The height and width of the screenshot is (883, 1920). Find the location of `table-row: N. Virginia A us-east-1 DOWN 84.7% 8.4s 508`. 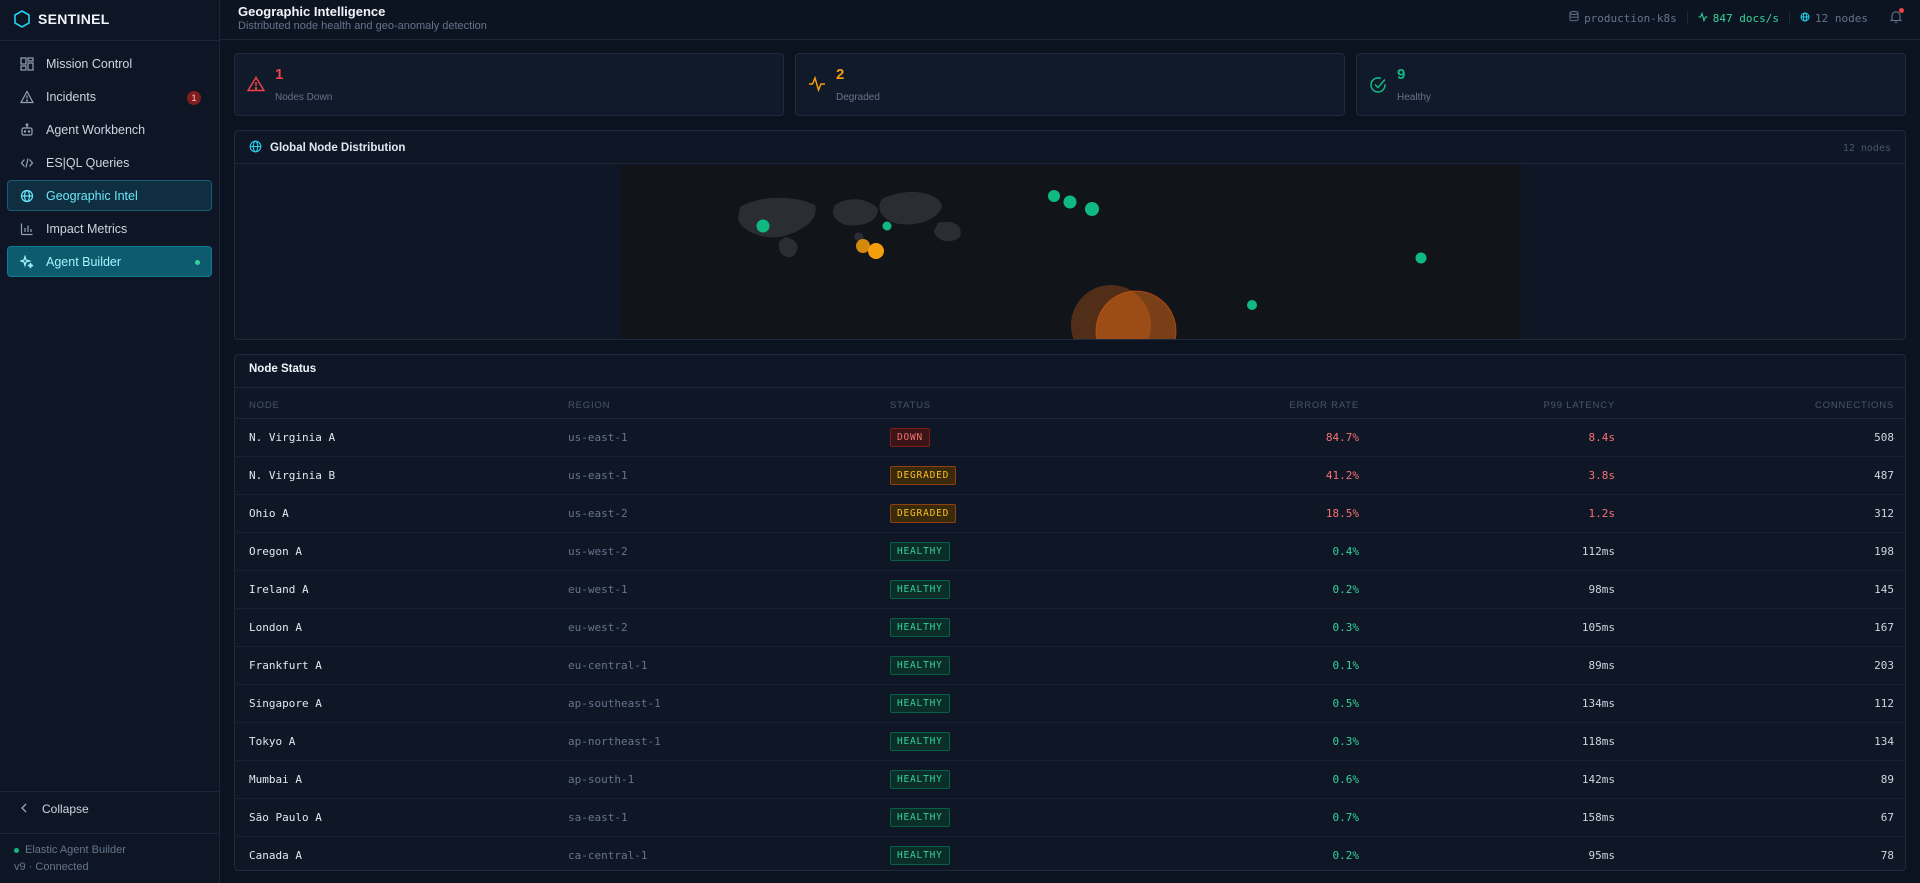

table-row: N. Virginia A us-east-1 DOWN 84.7% 8.4s 508 is located at coordinates (1070, 438).